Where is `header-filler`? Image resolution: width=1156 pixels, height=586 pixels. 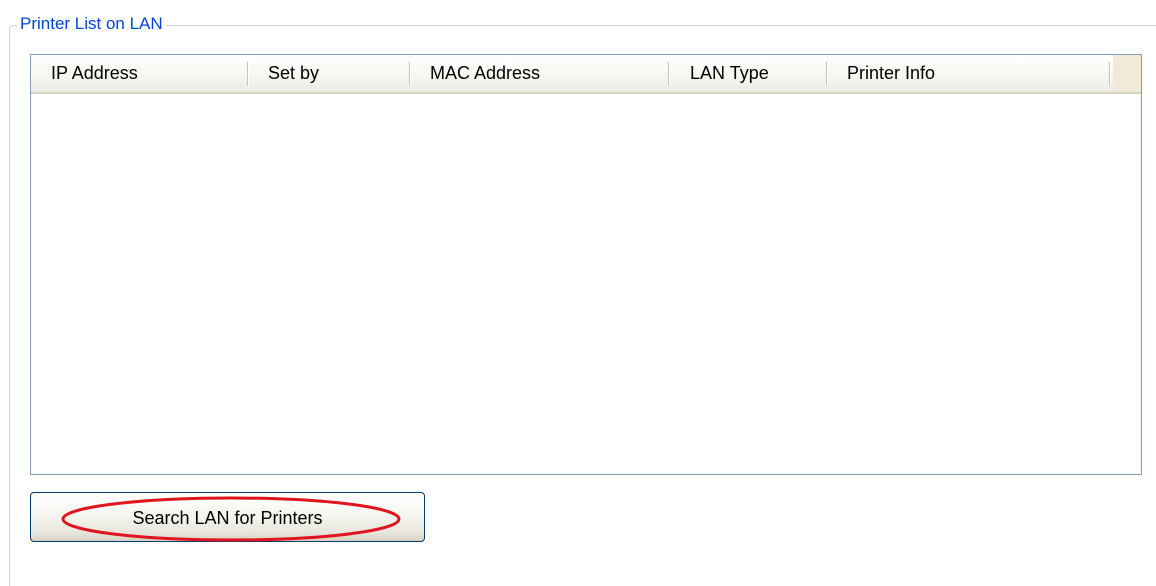
header-filler is located at coordinates (1127, 73).